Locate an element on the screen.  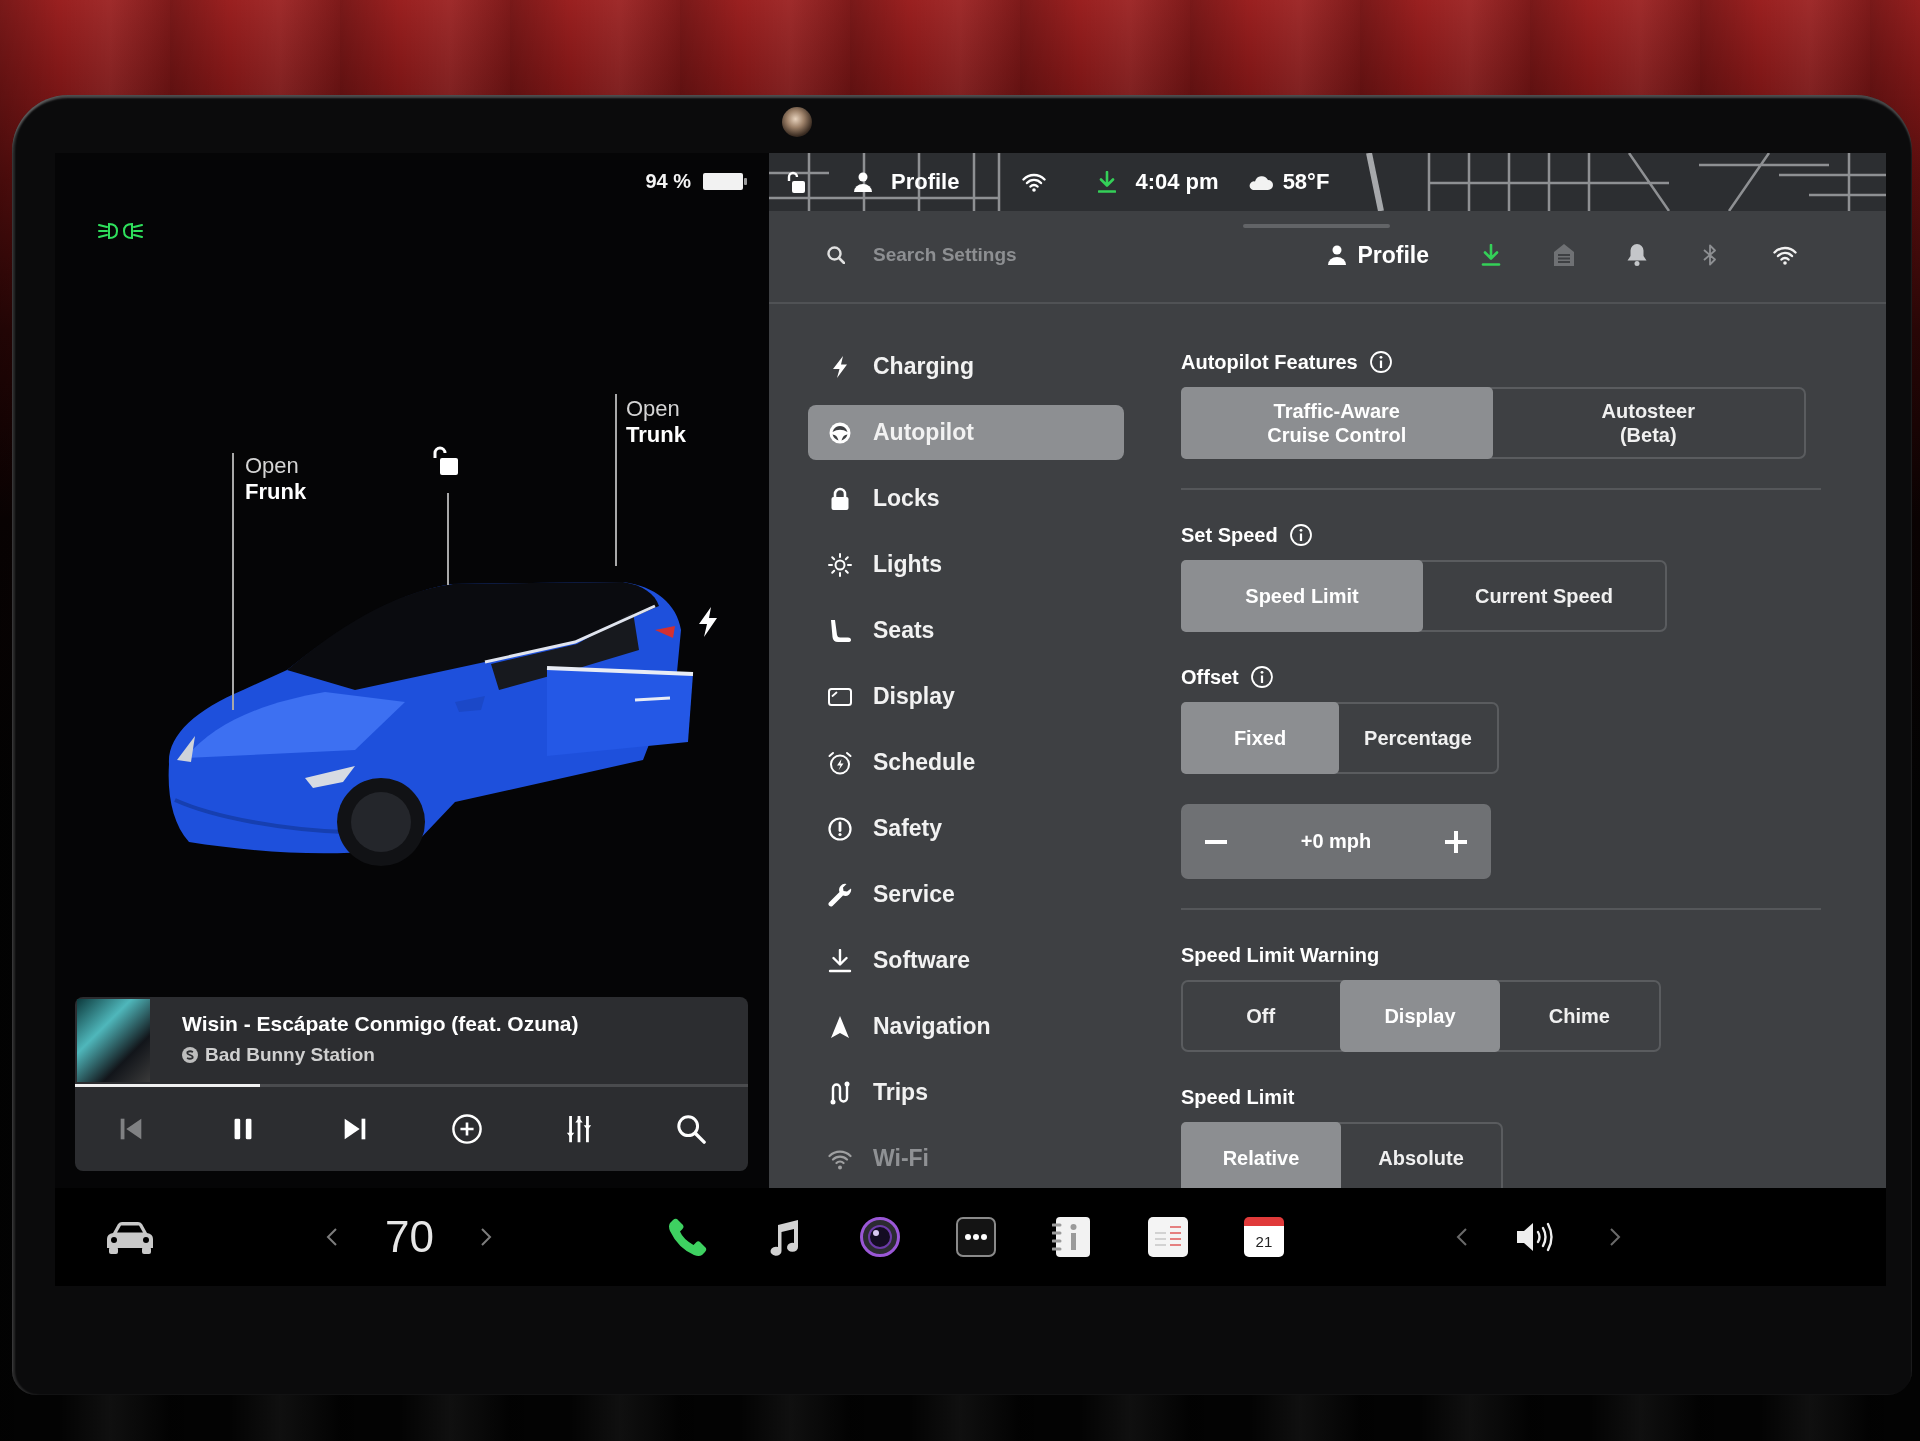
alarm-clock-icon is located at coordinates (840, 762).